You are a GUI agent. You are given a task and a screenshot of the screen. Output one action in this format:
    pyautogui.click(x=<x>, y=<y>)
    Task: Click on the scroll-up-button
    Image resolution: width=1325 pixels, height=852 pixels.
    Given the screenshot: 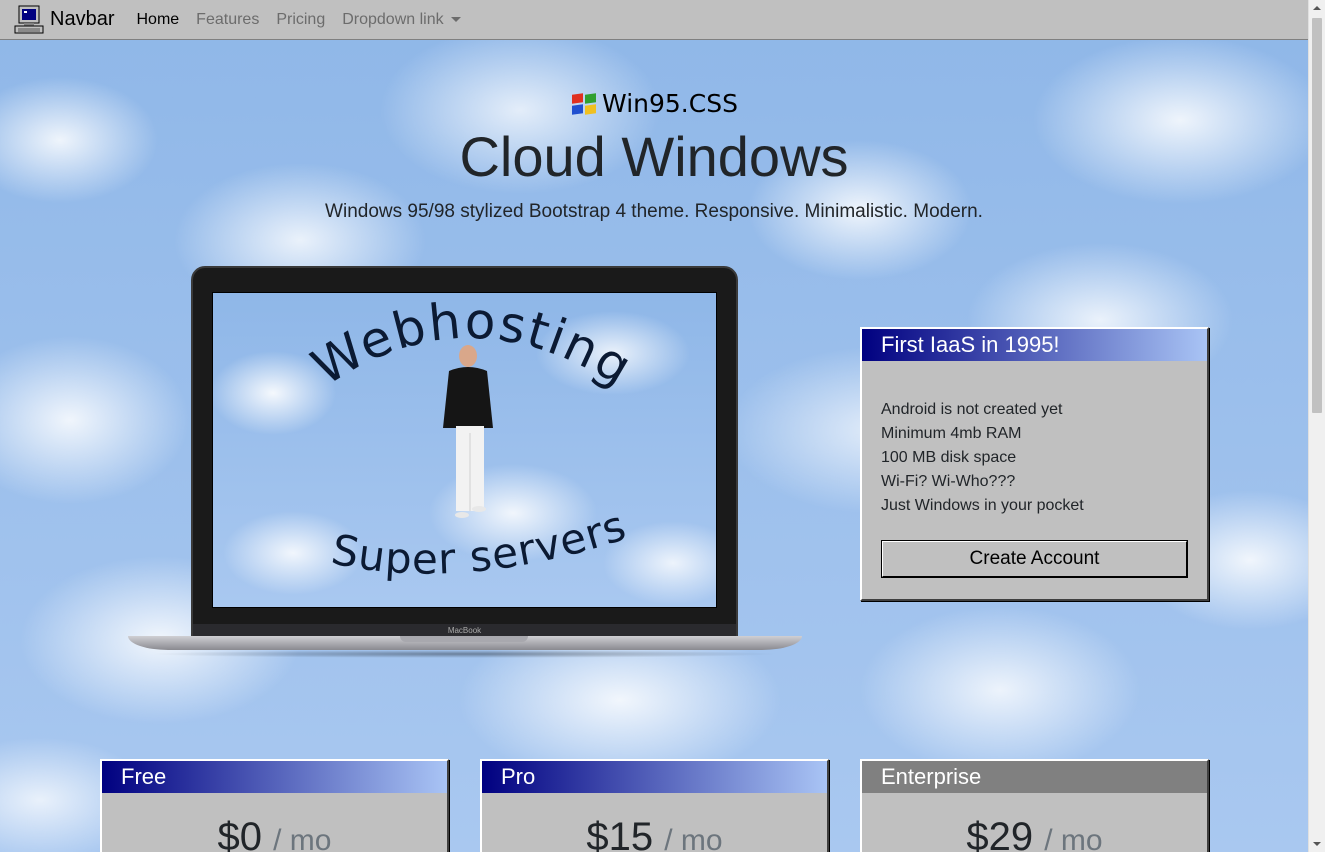 What is the action you would take?
    pyautogui.click(x=1317, y=8)
    